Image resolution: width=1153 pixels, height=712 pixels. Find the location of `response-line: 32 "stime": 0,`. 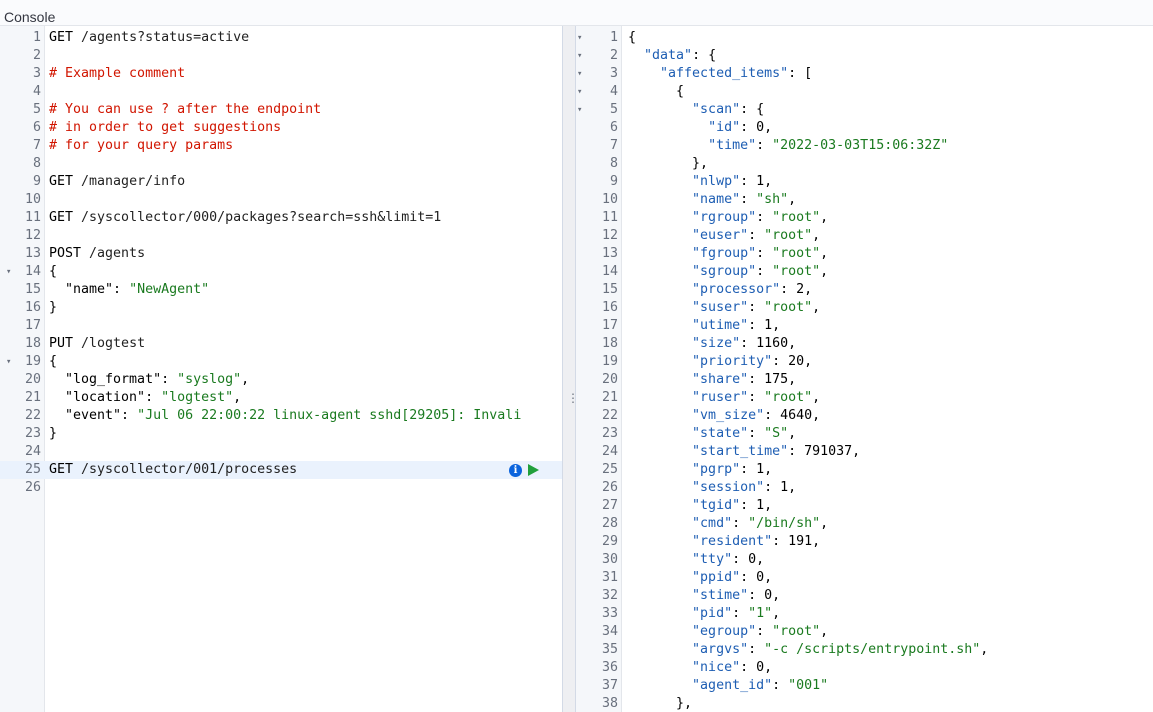

response-line: 32 "stime": 0, is located at coordinates (864, 596).